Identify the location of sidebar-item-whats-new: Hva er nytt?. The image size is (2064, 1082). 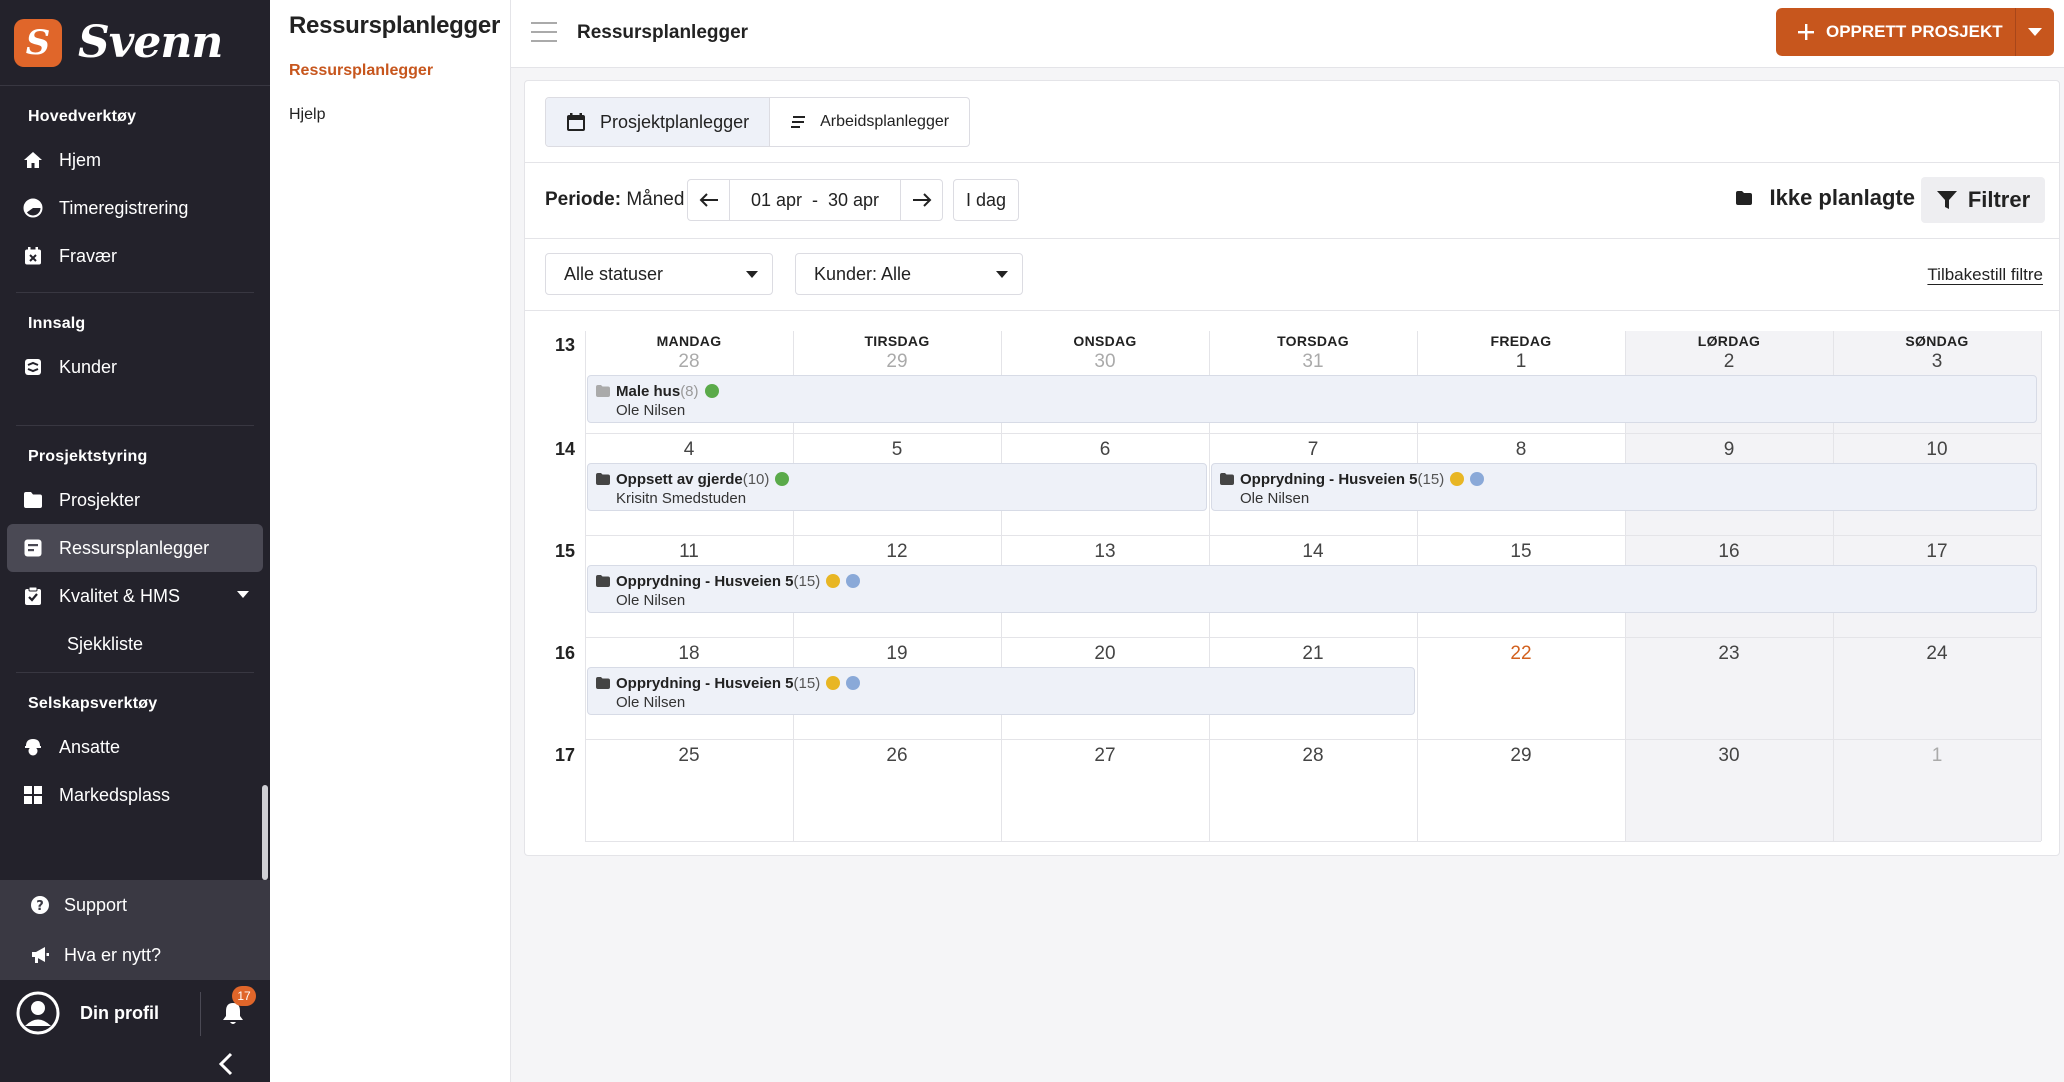
(135, 955).